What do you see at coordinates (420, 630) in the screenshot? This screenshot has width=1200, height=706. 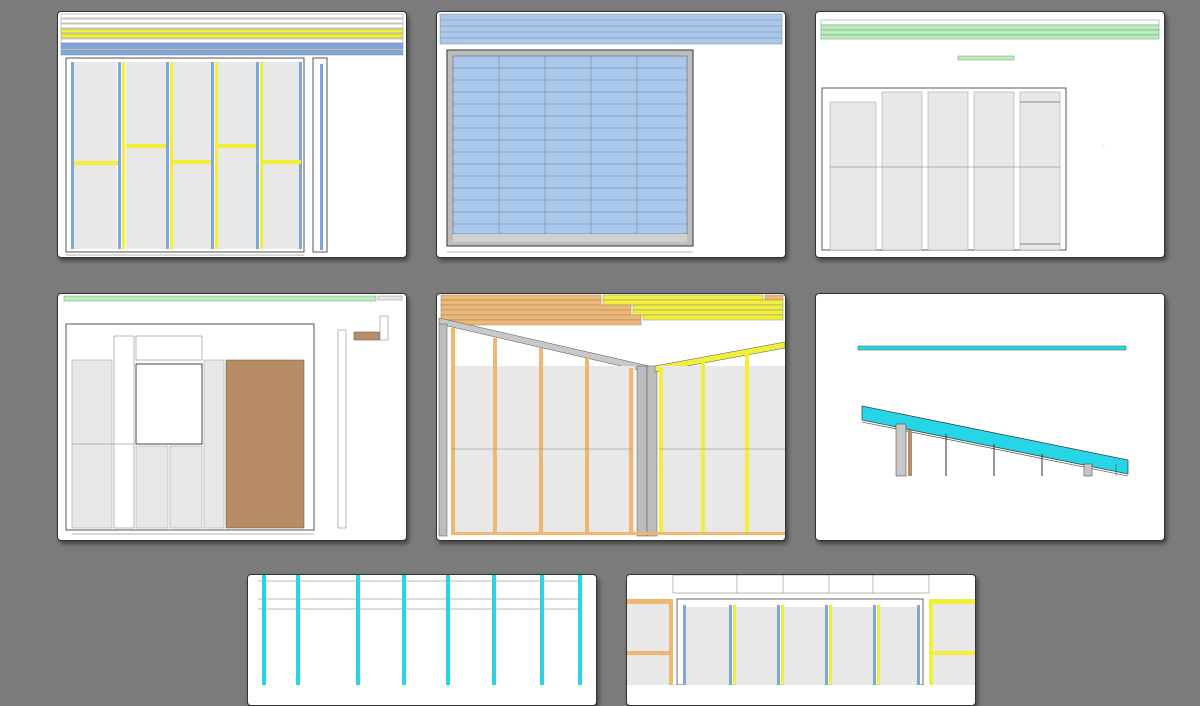 I see `floor-joist-layout-drawing` at bounding box center [420, 630].